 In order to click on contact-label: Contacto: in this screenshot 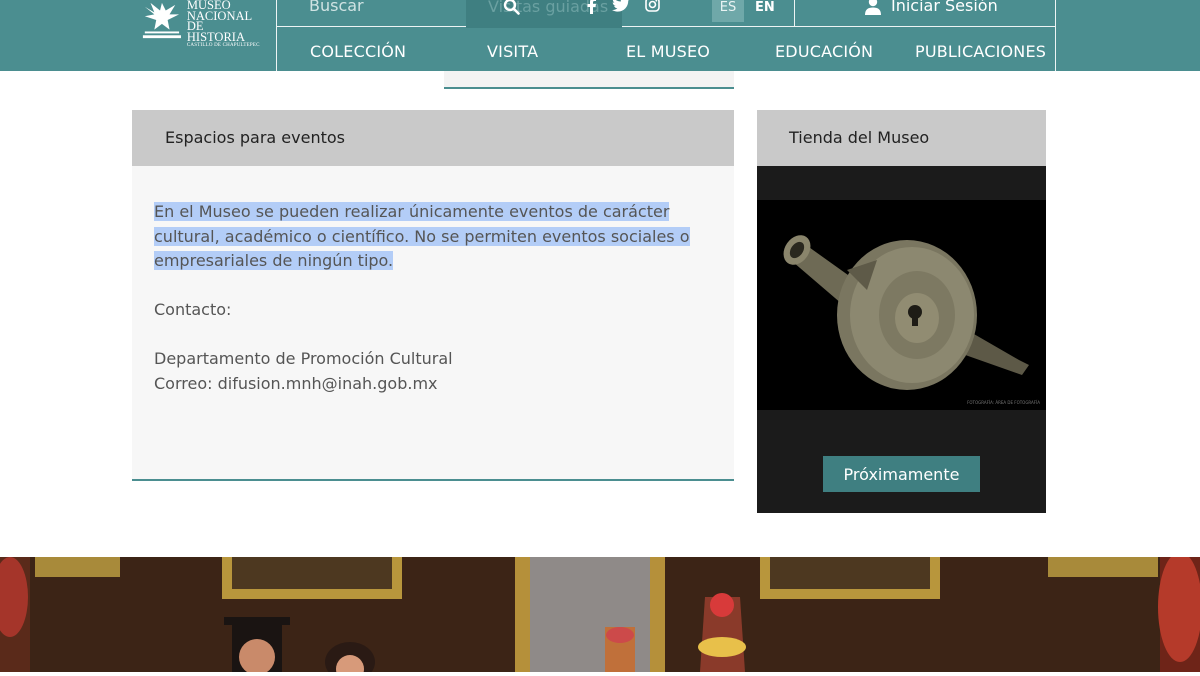, I will do `click(193, 309)`.